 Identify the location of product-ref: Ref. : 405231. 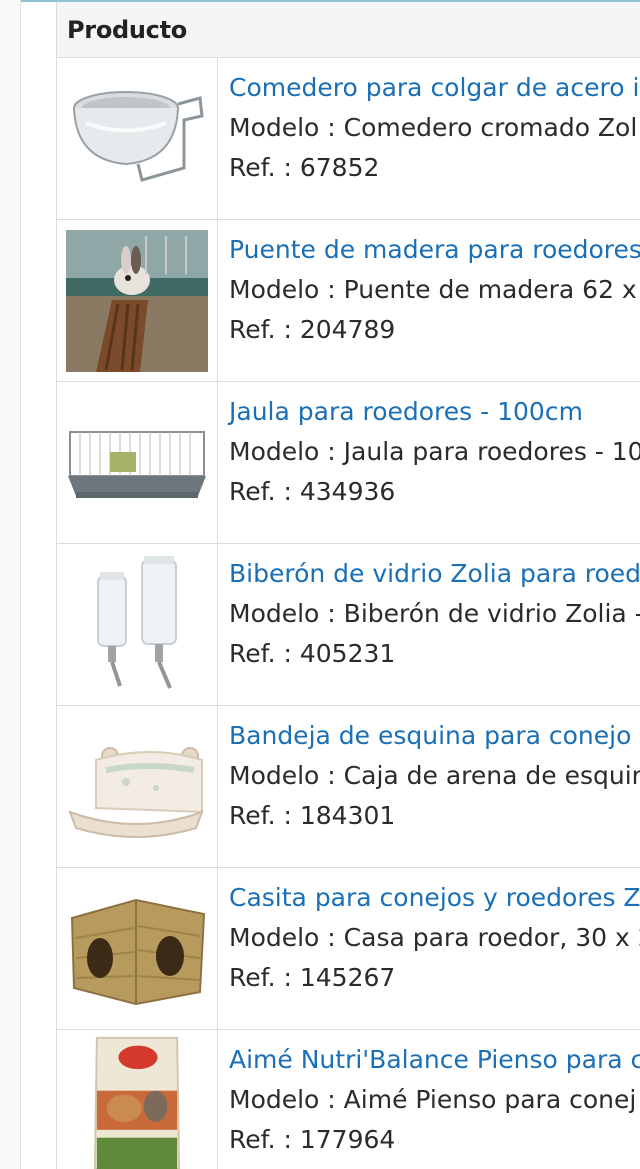
(312, 653).